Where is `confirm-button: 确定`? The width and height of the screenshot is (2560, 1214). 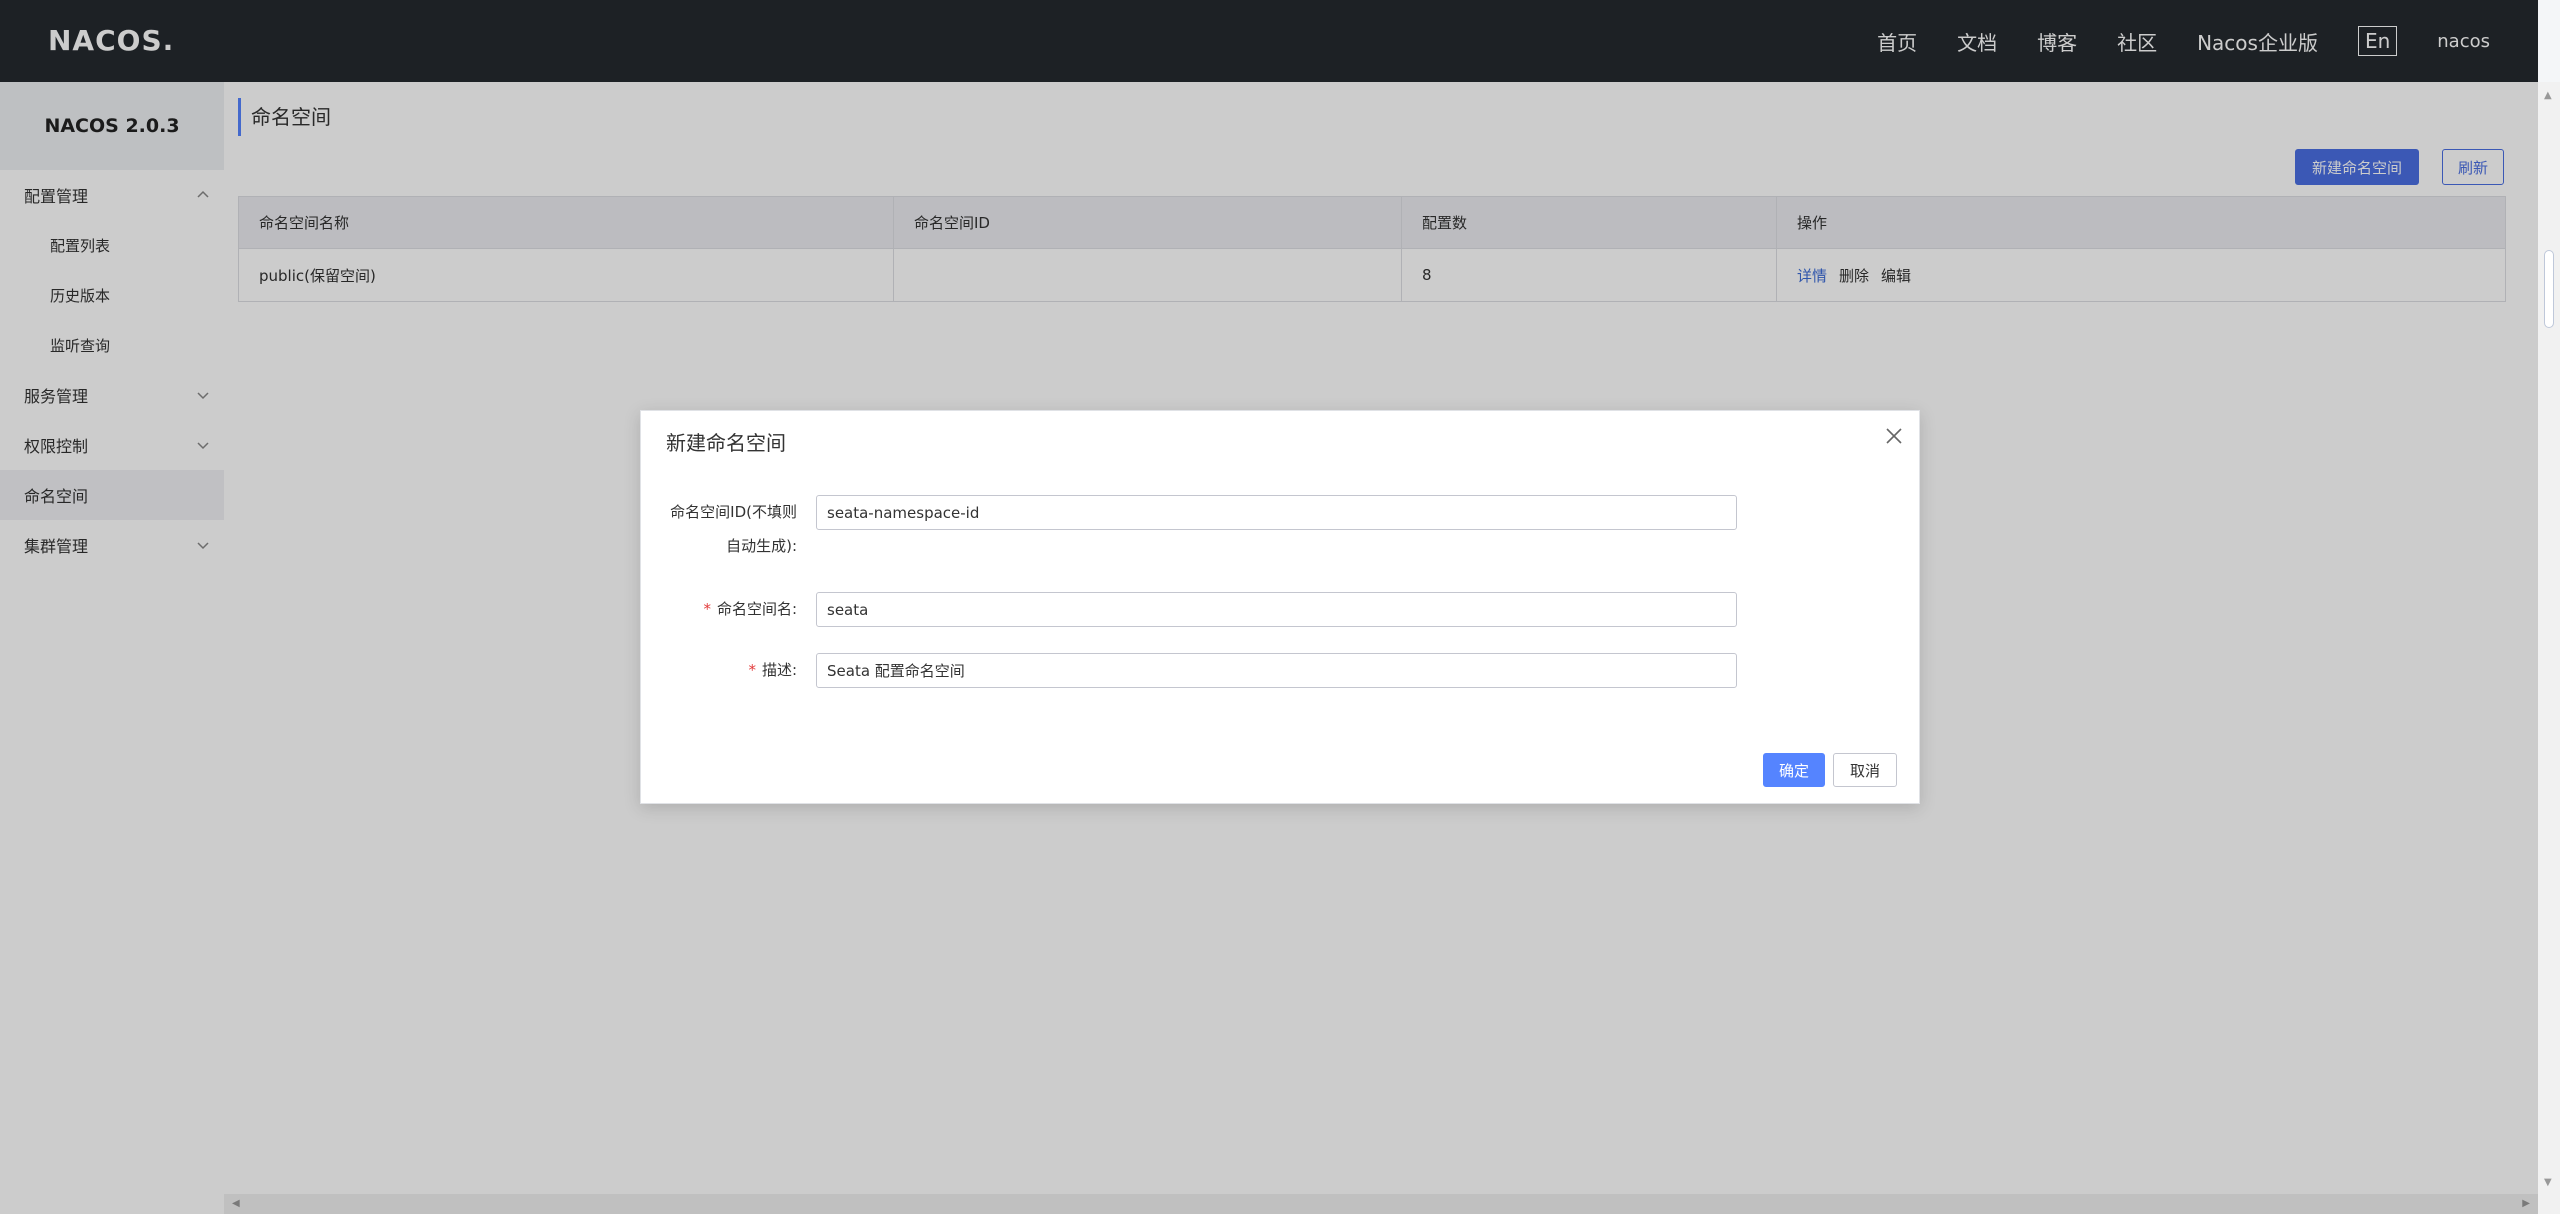
confirm-button: 确定 is located at coordinates (1794, 770).